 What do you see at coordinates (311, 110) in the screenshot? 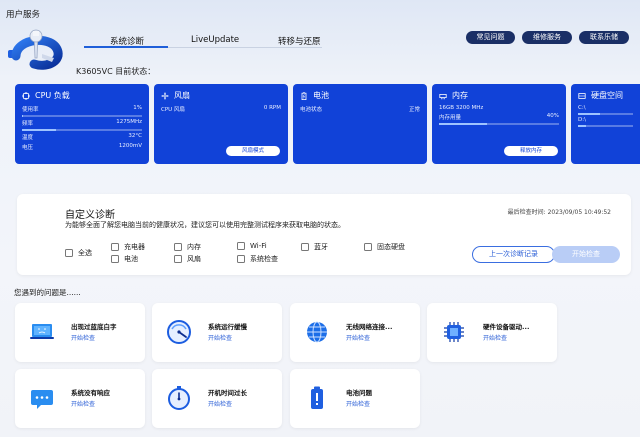
I see `battery-status-label: 电池状态` at bounding box center [311, 110].